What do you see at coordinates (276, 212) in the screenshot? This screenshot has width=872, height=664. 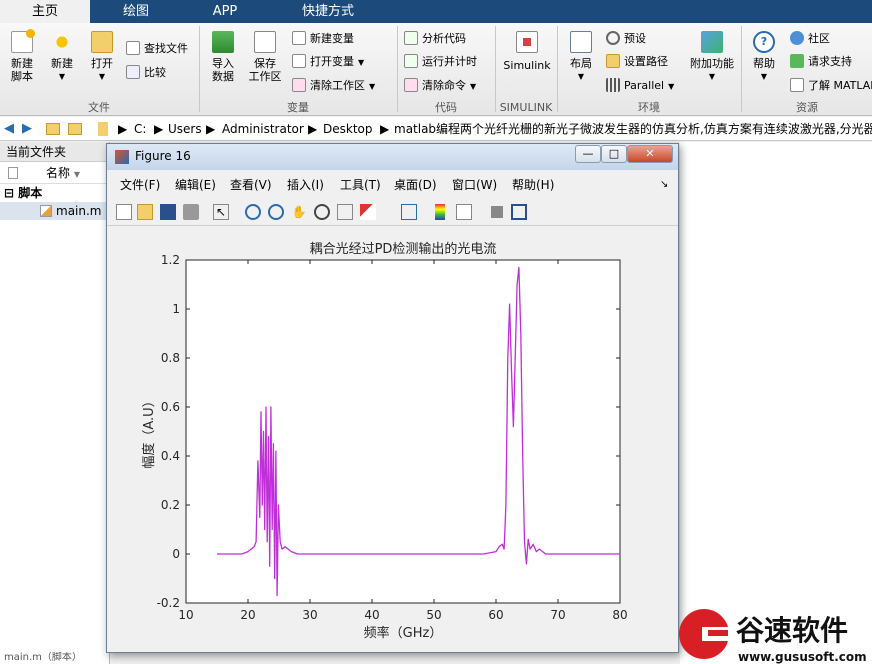 I see `zoom-out-icon` at bounding box center [276, 212].